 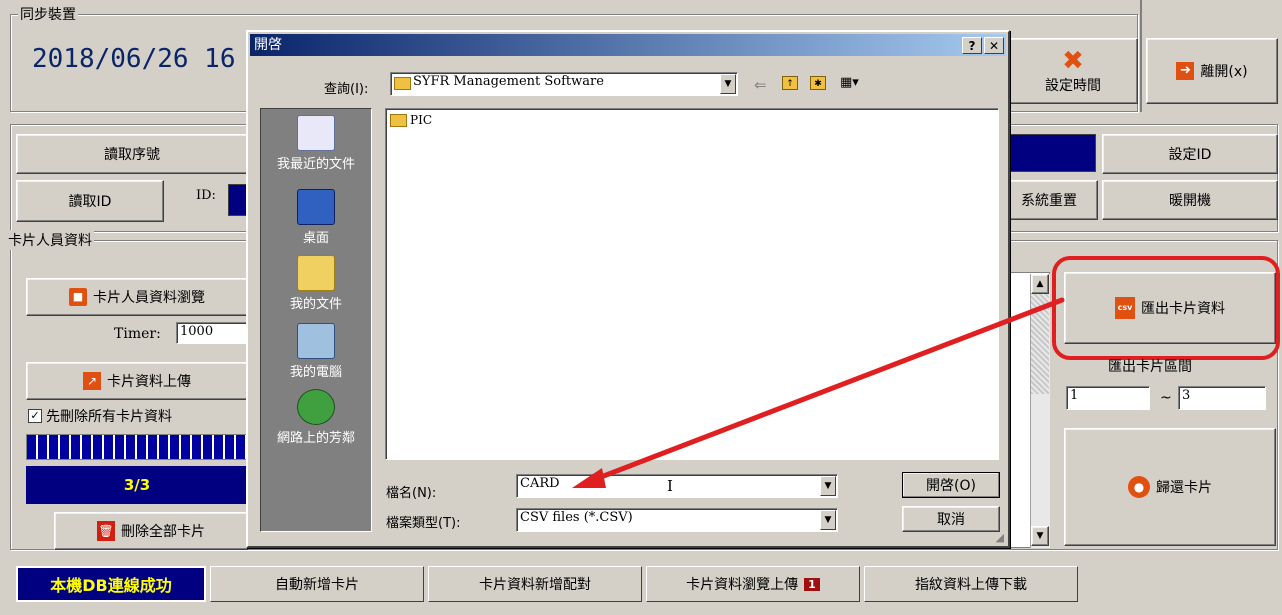 What do you see at coordinates (1000, 537) in the screenshot?
I see `resize-grip-icon: ◢` at bounding box center [1000, 537].